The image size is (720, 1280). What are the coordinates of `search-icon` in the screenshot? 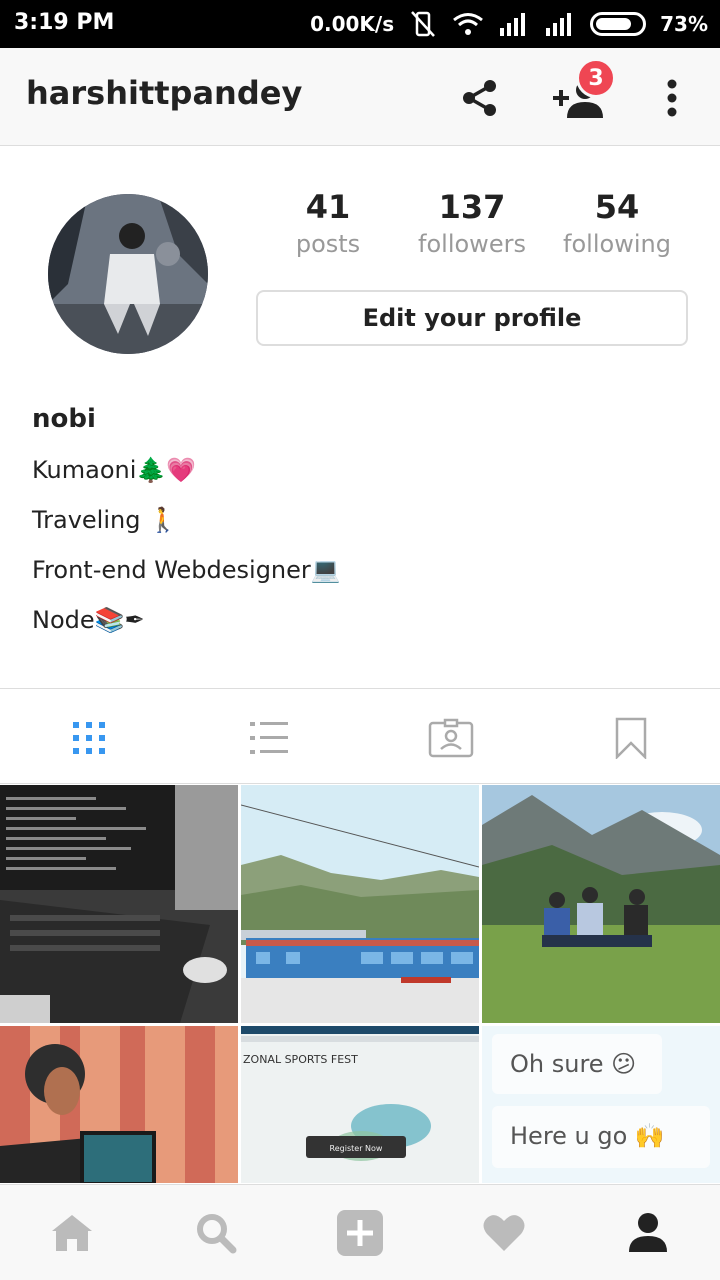 It's located at (216, 1233).